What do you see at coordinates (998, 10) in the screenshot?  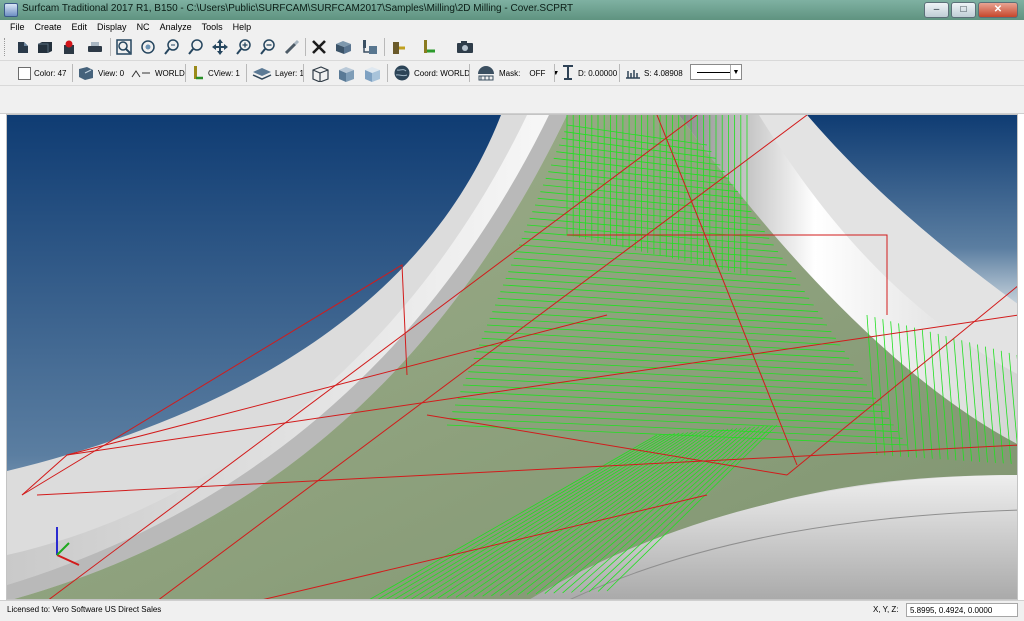 I see `close-button: ✕` at bounding box center [998, 10].